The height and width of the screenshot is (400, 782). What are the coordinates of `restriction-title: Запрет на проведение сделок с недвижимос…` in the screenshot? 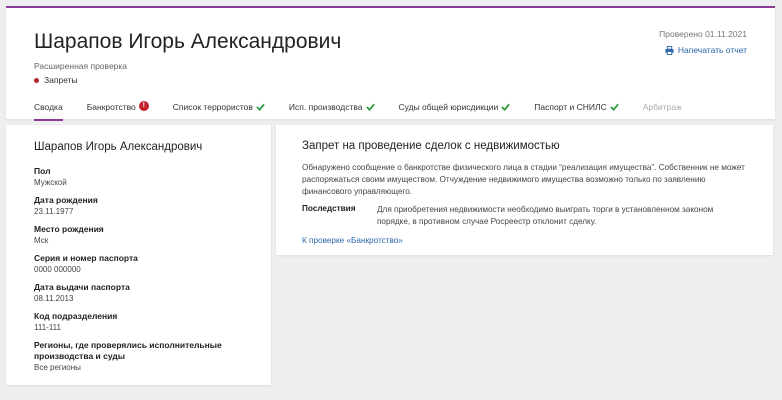 It's located at (431, 146).